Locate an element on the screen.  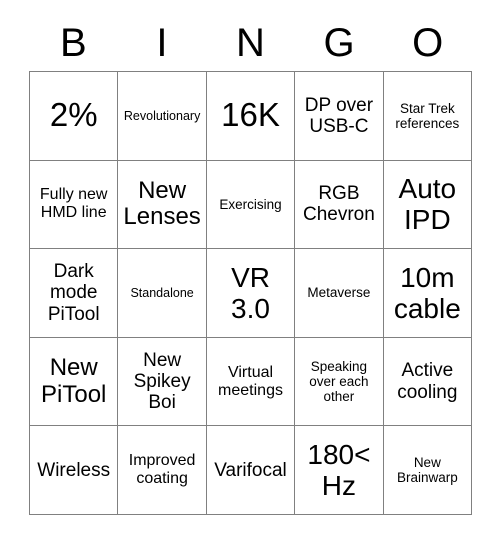
bingo-cell-label: VR 3.0 is located at coordinates (250, 292).